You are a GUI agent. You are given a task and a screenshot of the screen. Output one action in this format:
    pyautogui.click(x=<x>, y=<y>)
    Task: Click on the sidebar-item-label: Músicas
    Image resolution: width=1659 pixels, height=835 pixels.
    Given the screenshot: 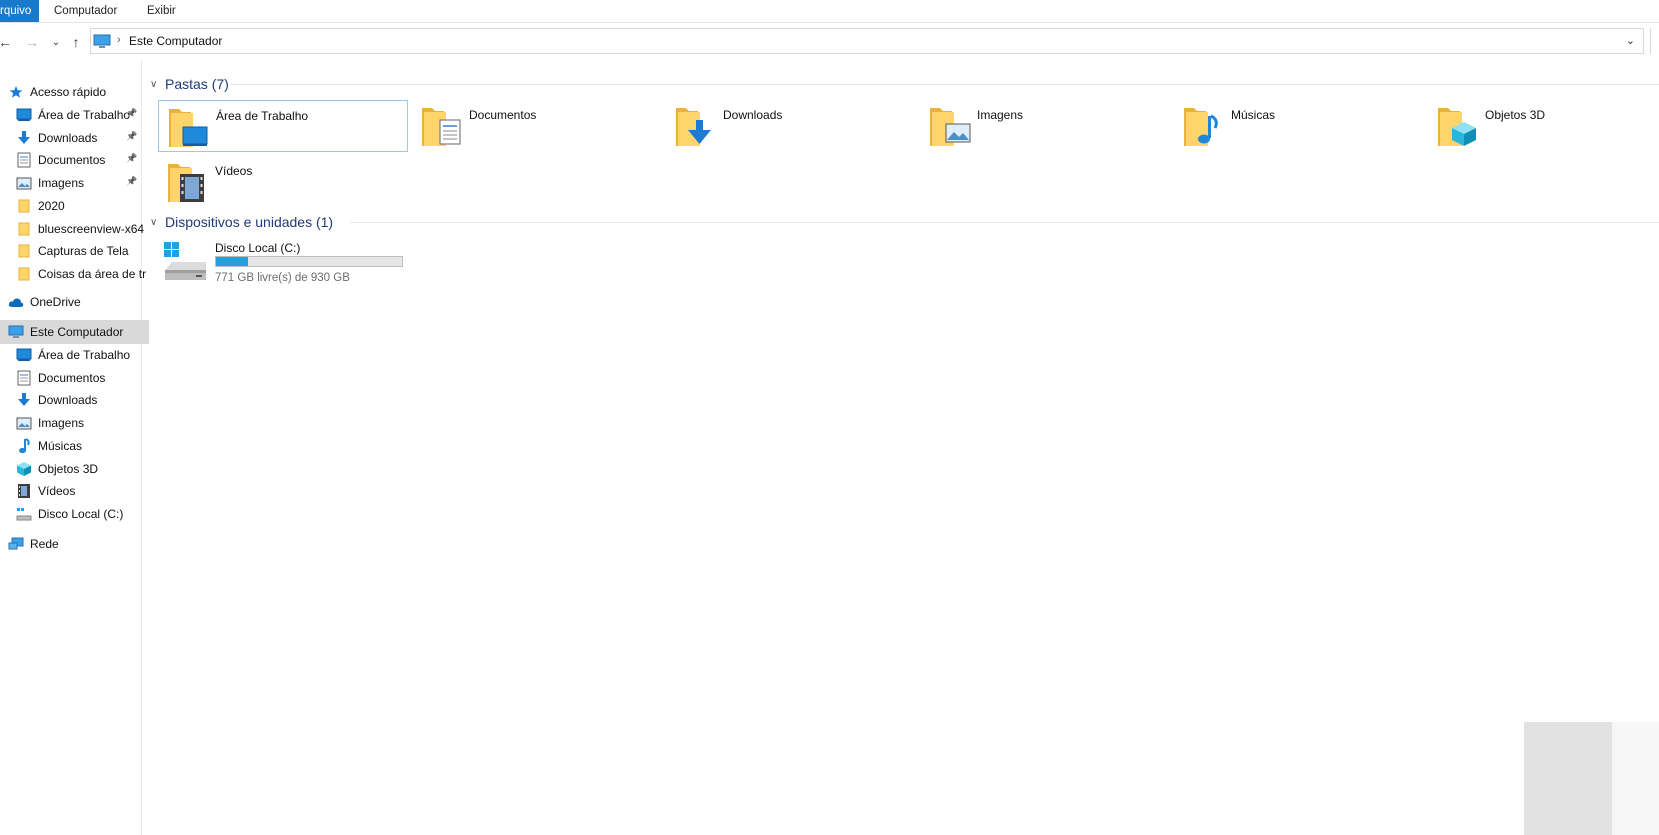 What is the action you would take?
    pyautogui.click(x=60, y=445)
    